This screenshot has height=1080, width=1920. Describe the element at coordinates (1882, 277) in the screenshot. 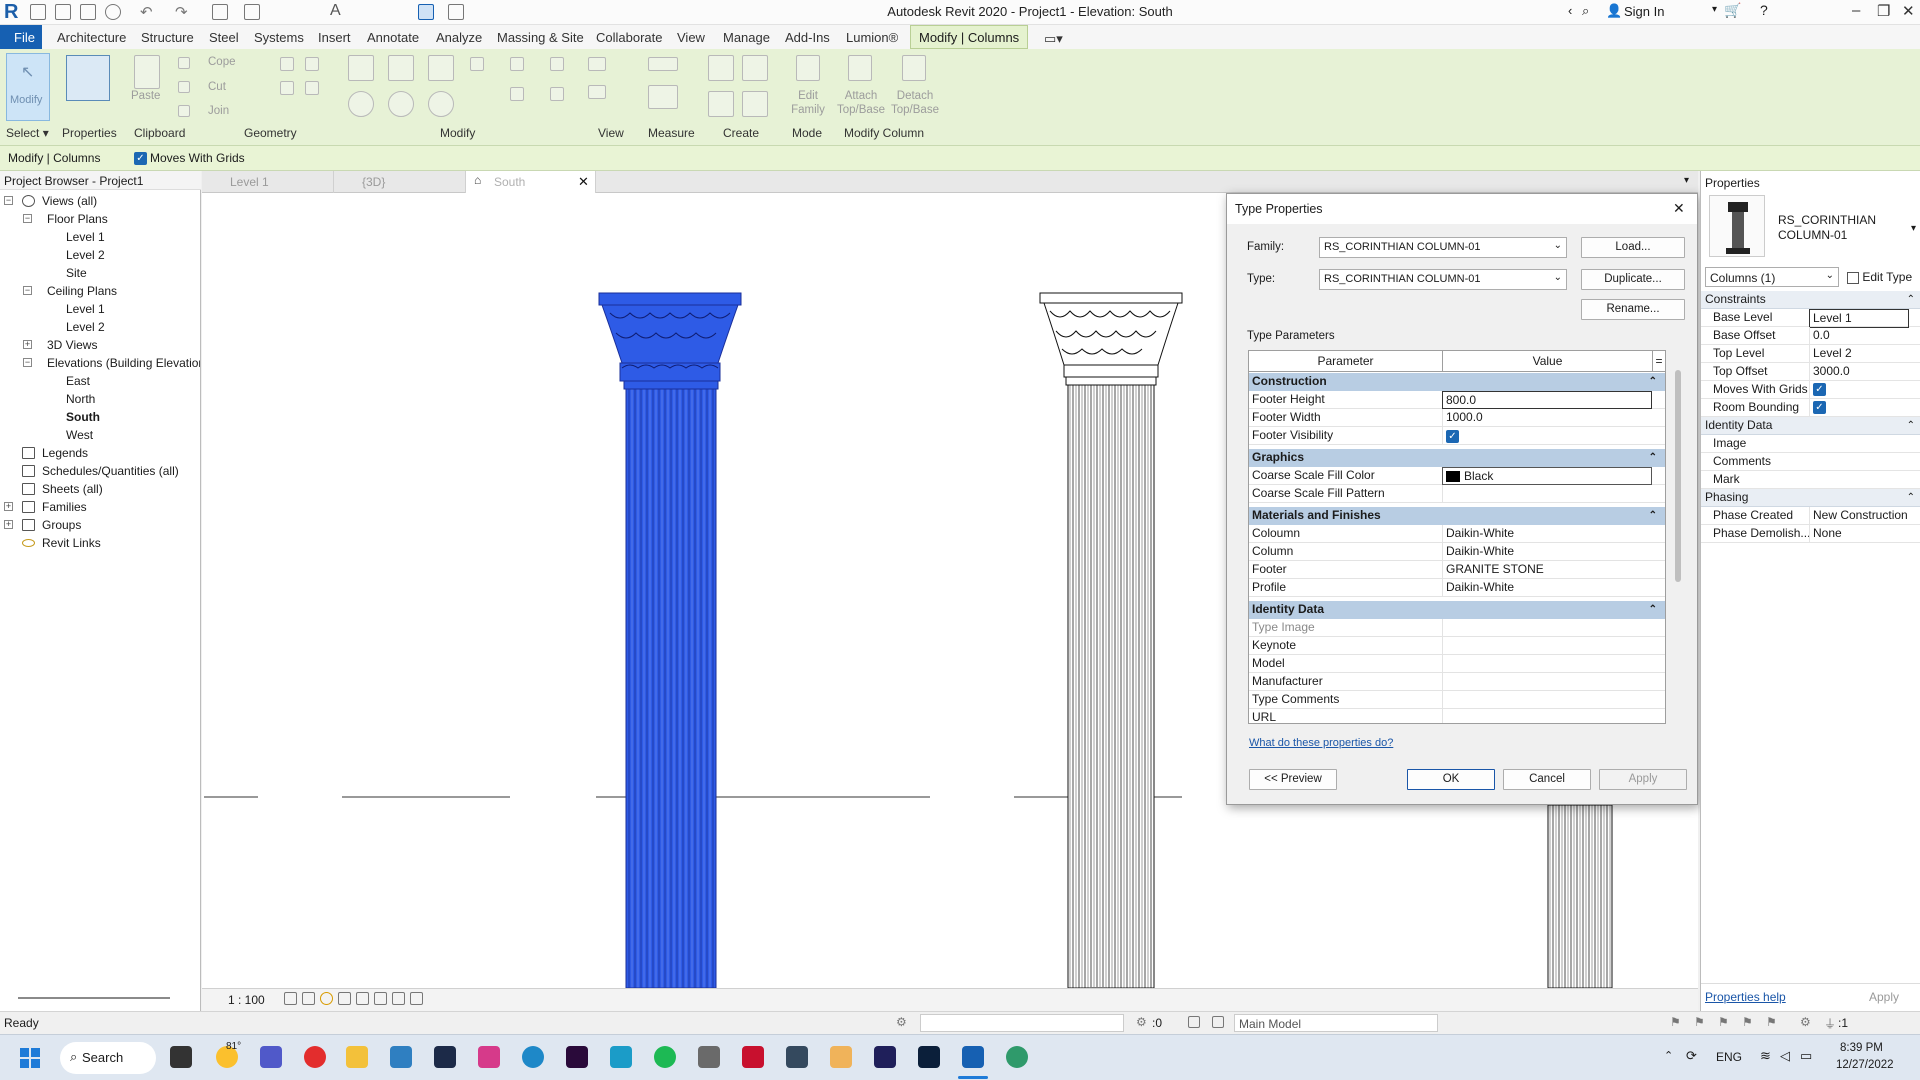

I see `edit-type-button: Edit Type` at that location.